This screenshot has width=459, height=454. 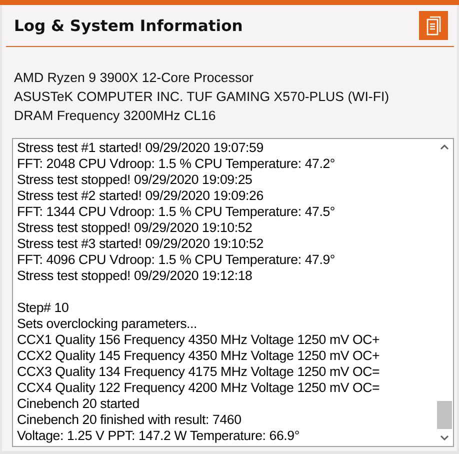 What do you see at coordinates (158, 436) in the screenshot?
I see `log-line: Voltage: 1.25 V PPT: 147.2 W Temperature: 66.9°` at bounding box center [158, 436].